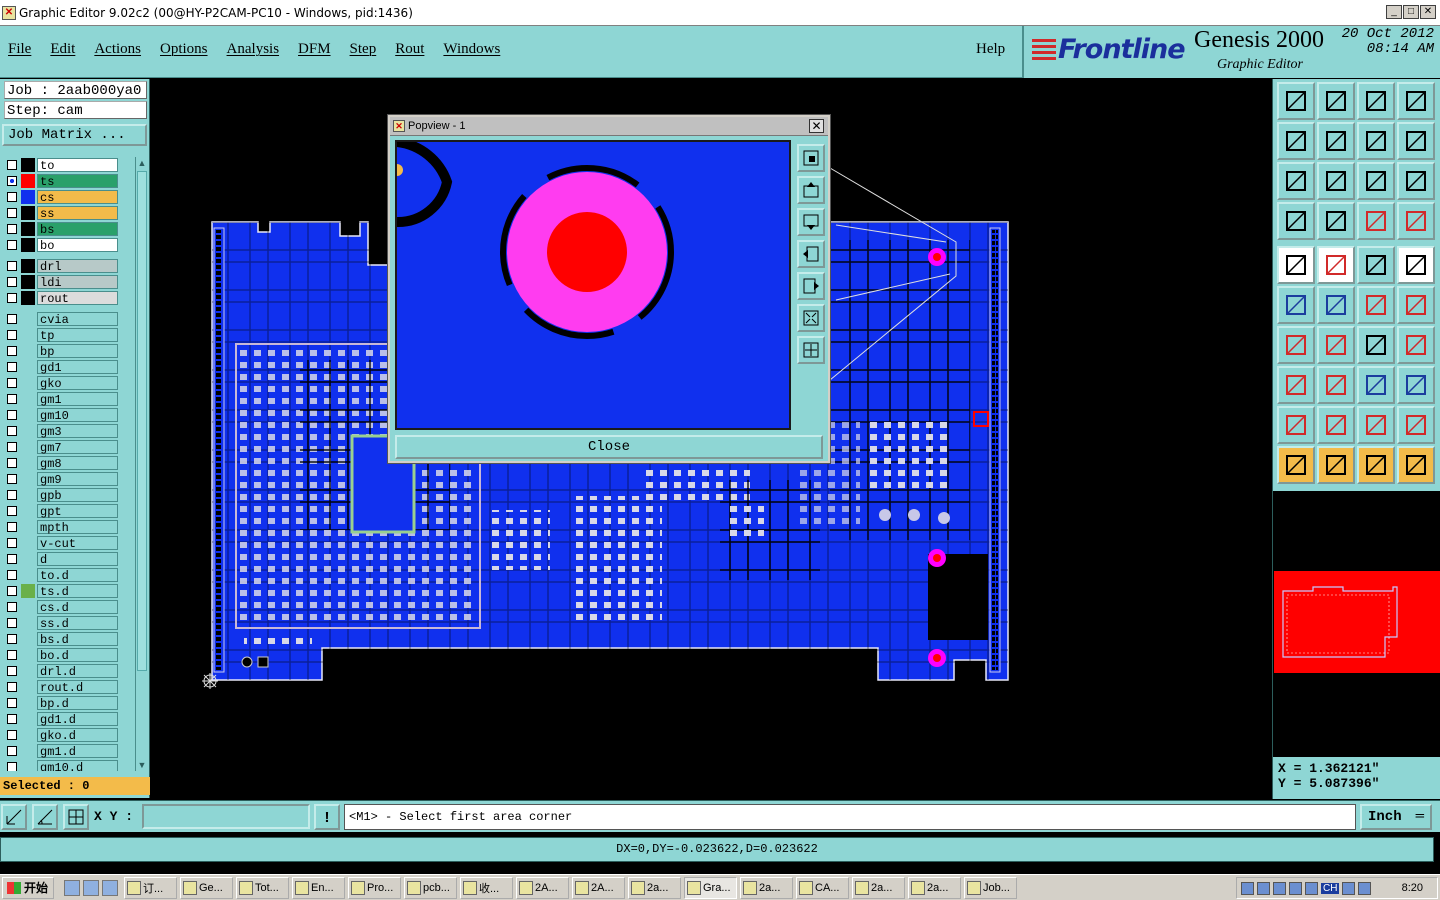  I want to click on layer-name: gd1.d, so click(77, 719).